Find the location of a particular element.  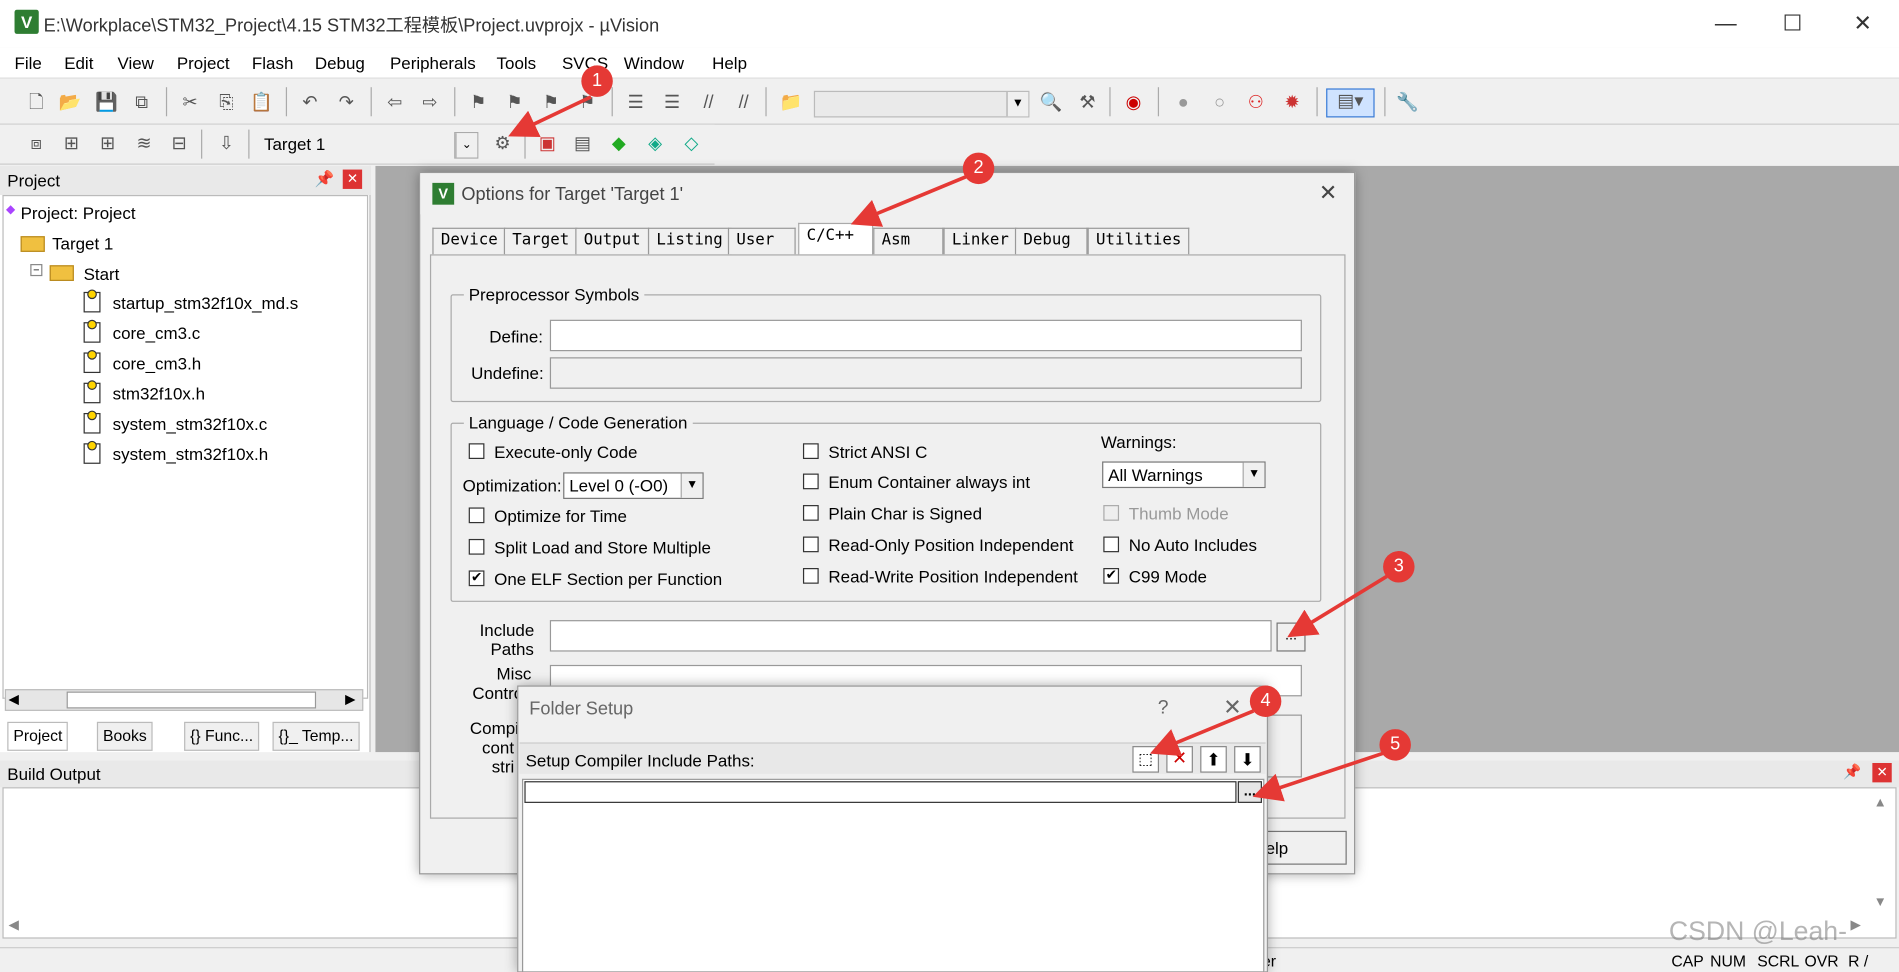

select-packs-icon: ◈ is located at coordinates (655, 144).